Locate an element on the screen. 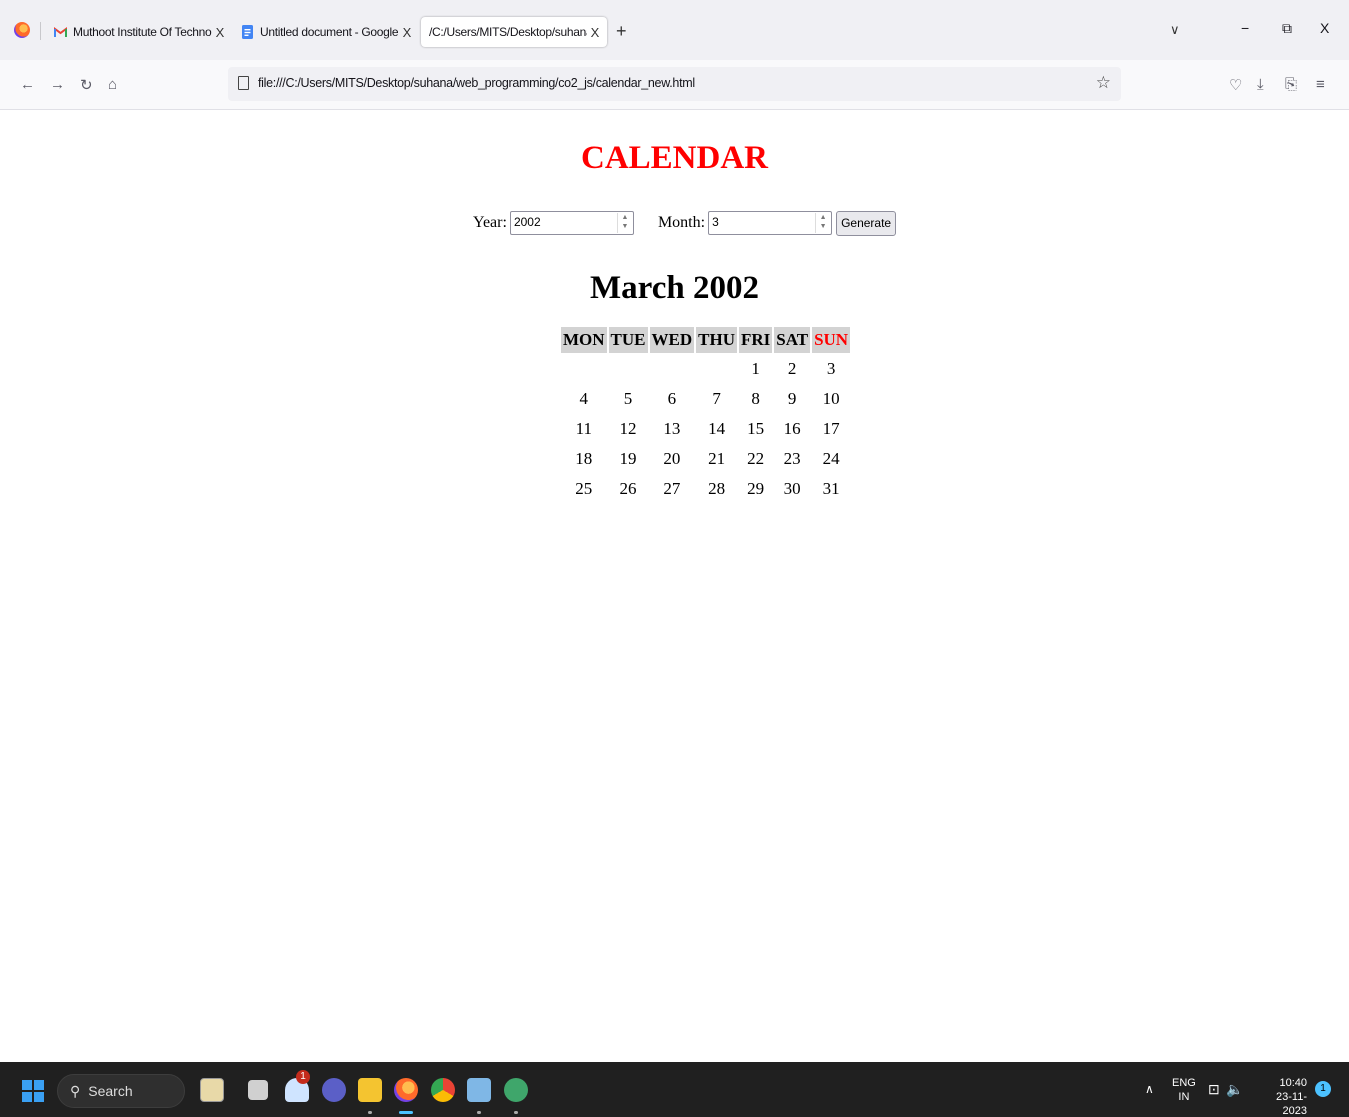  app-menu-icon: ≡ is located at coordinates (1320, 84).